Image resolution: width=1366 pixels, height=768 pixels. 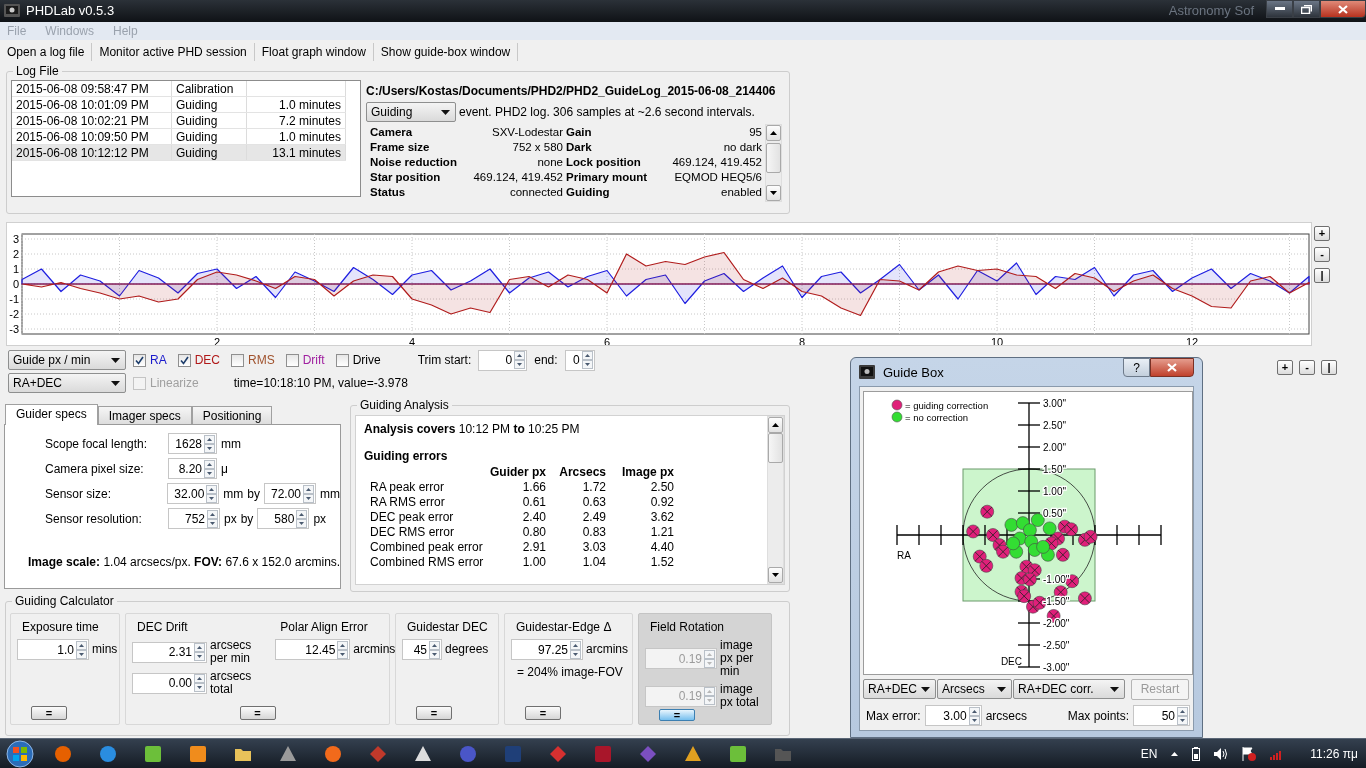 What do you see at coordinates (974, 689) in the screenshot?
I see `dropdown: Arcsecs` at bounding box center [974, 689].